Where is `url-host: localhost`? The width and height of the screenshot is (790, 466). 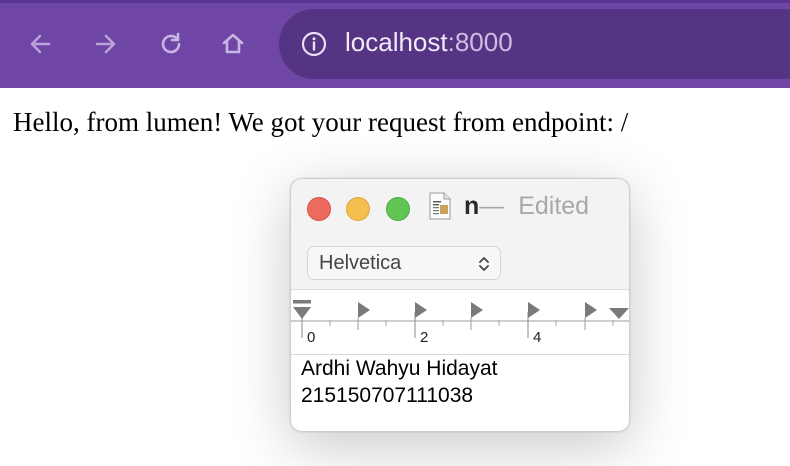
url-host: localhost is located at coordinates (396, 42).